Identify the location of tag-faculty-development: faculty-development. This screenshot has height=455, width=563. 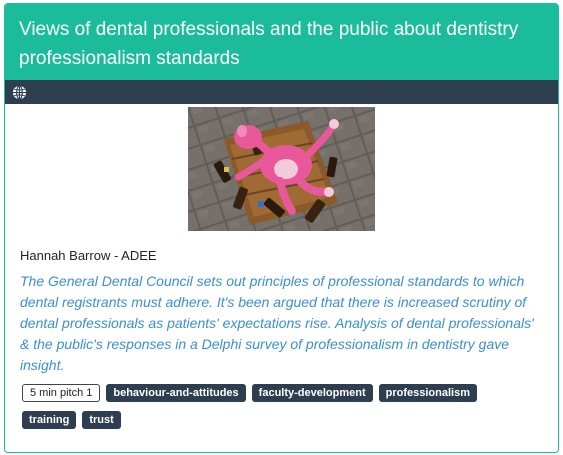
(312, 393).